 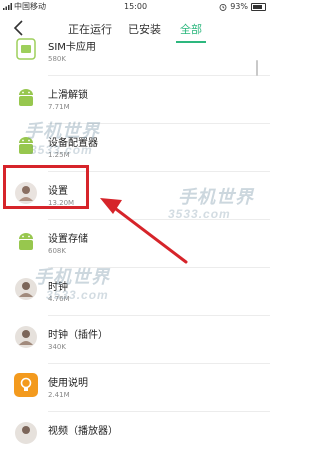 I want to click on carrier-name: 中国移动, so click(x=30, y=6).